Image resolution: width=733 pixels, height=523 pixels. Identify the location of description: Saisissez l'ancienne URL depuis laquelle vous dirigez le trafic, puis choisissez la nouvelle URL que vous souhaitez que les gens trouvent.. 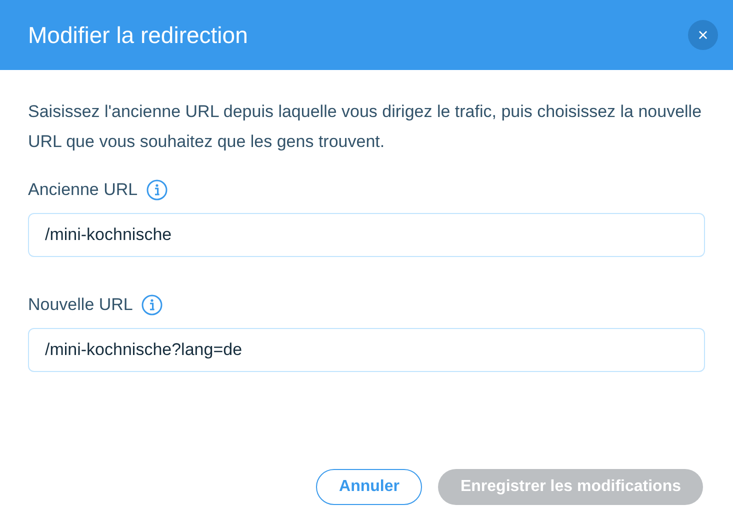
(365, 127).